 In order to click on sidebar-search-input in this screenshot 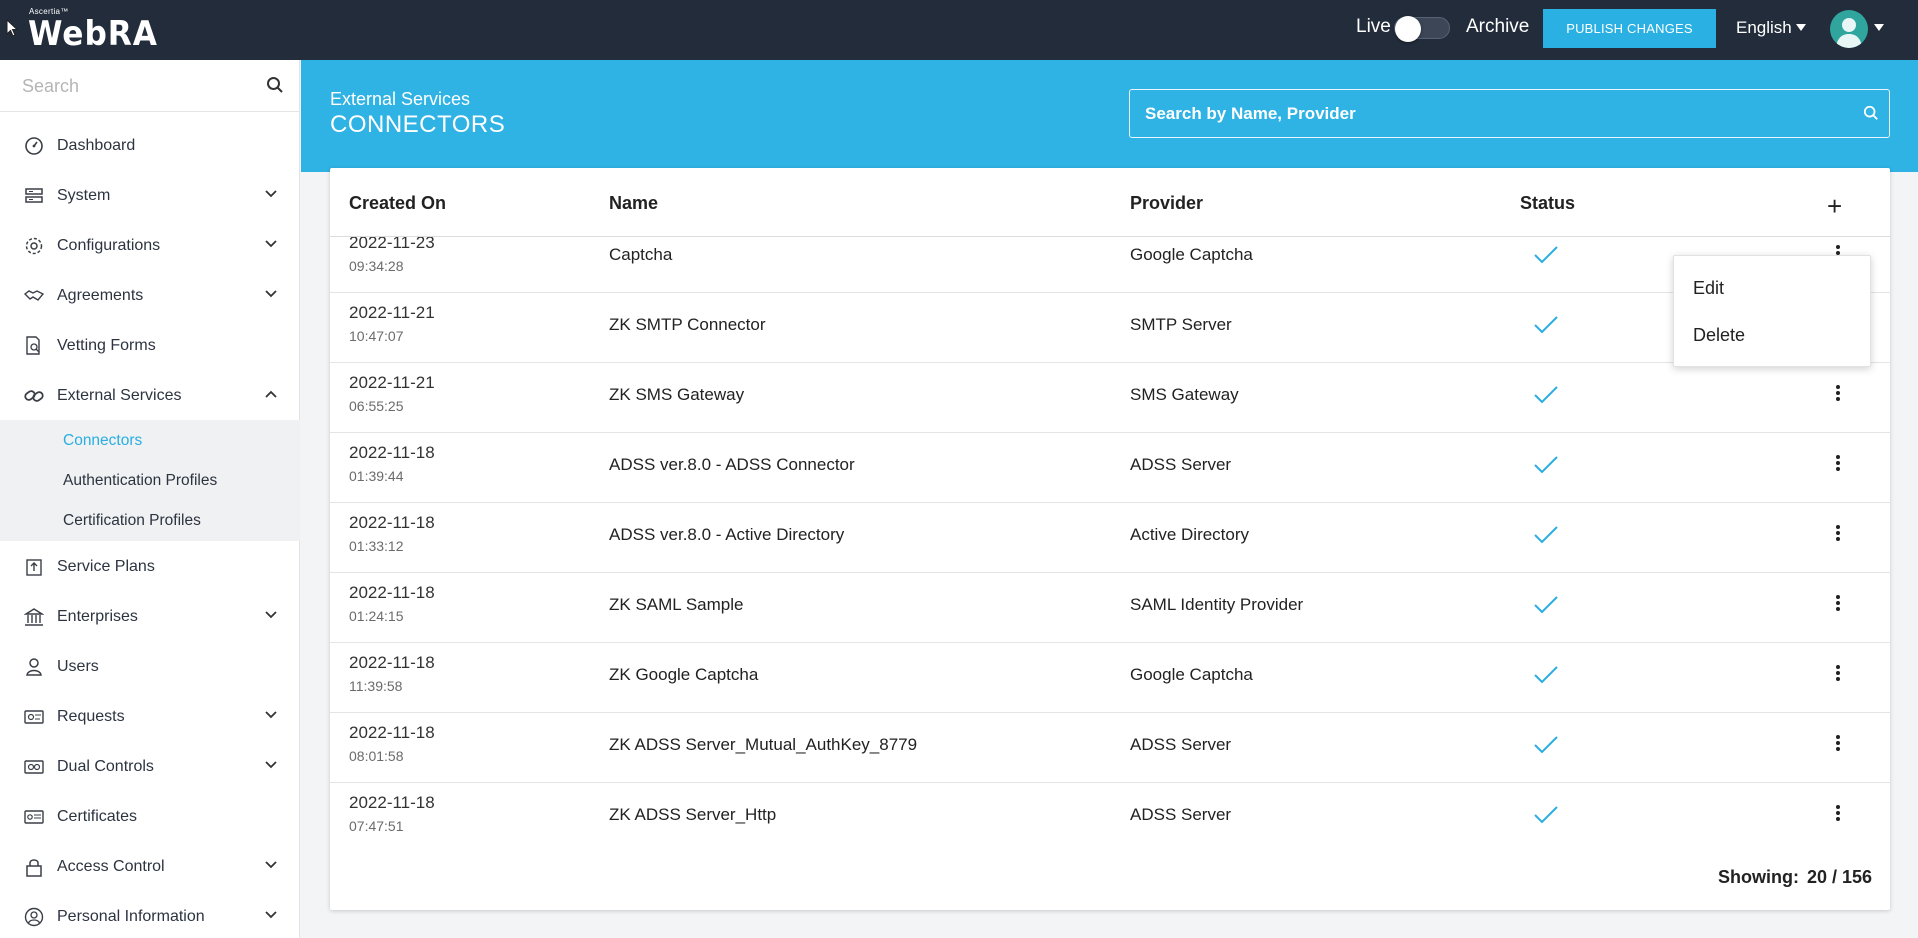, I will do `click(142, 86)`.